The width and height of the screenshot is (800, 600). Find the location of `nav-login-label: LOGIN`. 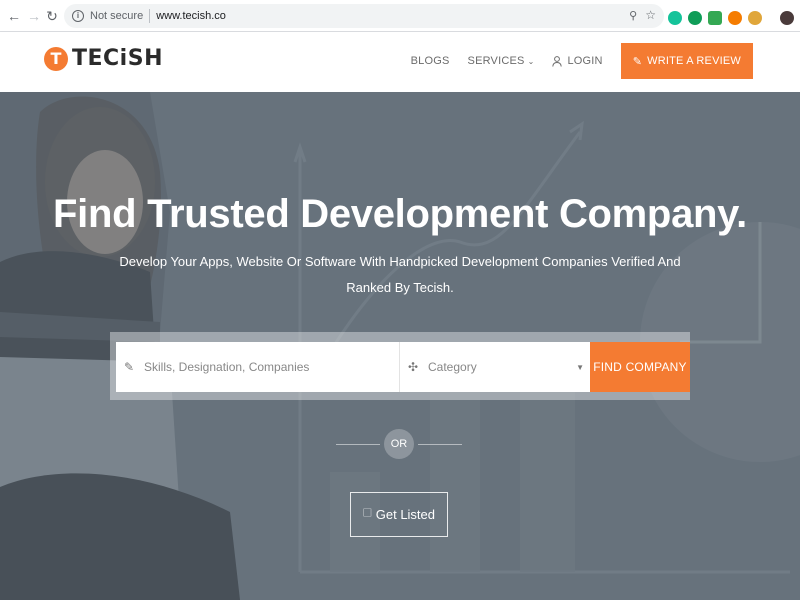

nav-login-label: LOGIN is located at coordinates (585, 61).